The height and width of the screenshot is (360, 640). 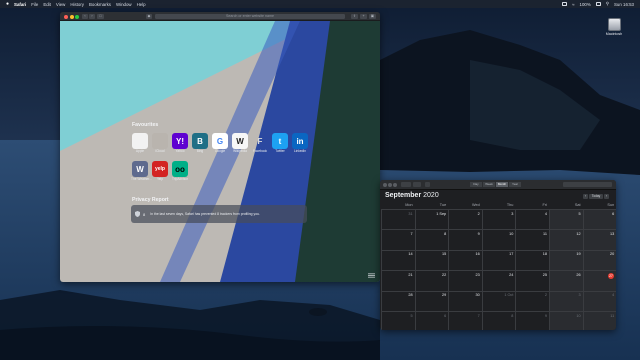 I want to click on view-year-button: Year, so click(x=515, y=185).